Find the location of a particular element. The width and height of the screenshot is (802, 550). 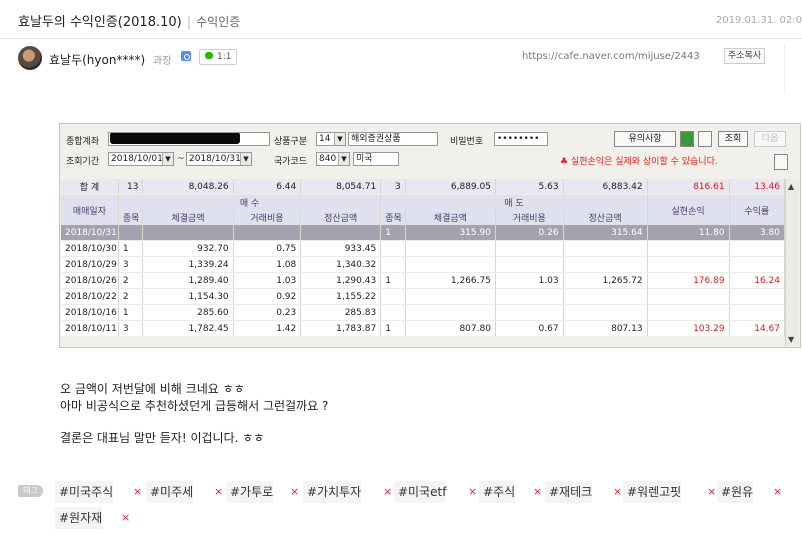

total-cell: 6,889.05 is located at coordinates (450, 187).